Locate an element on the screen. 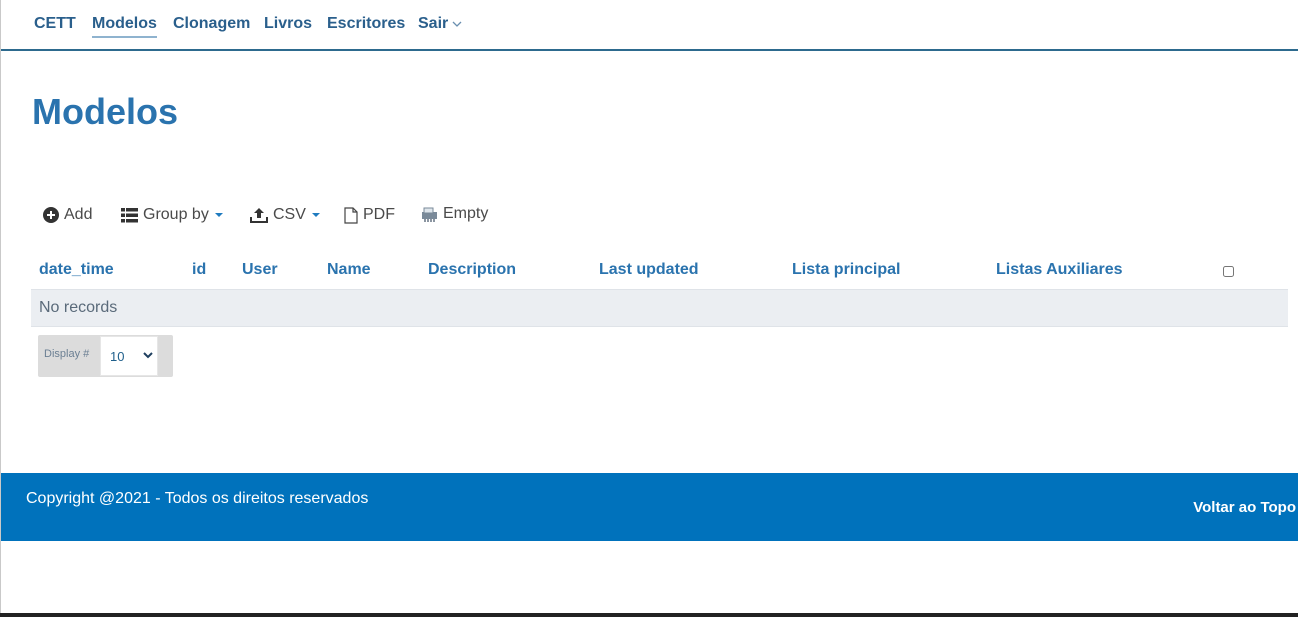 This screenshot has width=1298, height=617. pdf-export-button: PDF is located at coordinates (369, 215).